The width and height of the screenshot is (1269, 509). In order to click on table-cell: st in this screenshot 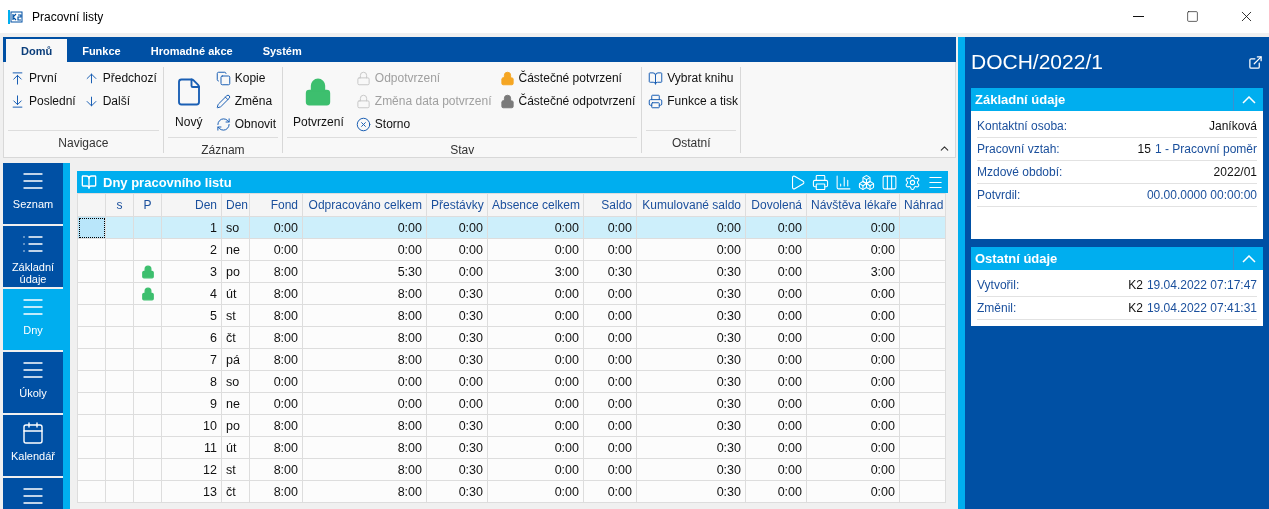, I will do `click(235, 469)`.